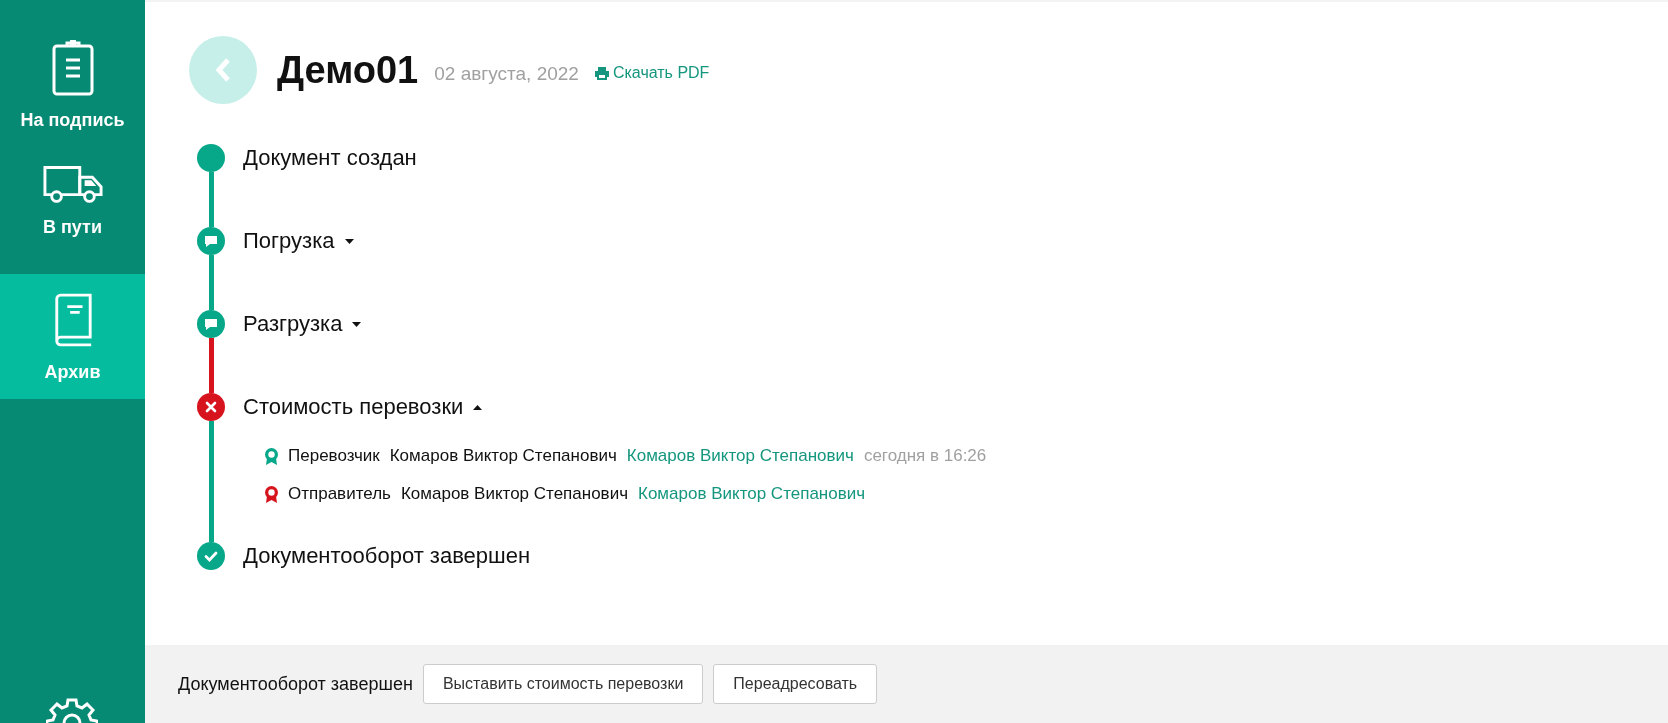  What do you see at coordinates (478, 407) in the screenshot?
I see `caret-up-icon` at bounding box center [478, 407].